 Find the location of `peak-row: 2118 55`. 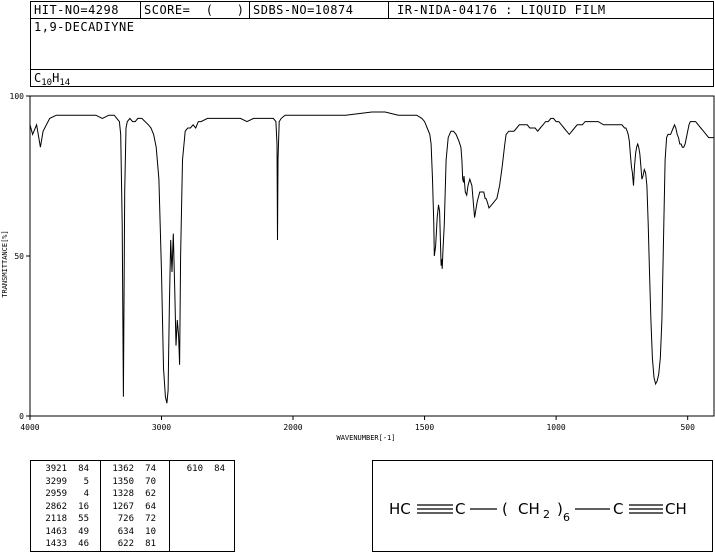

peak-row: 2118 55 is located at coordinates (66, 519).